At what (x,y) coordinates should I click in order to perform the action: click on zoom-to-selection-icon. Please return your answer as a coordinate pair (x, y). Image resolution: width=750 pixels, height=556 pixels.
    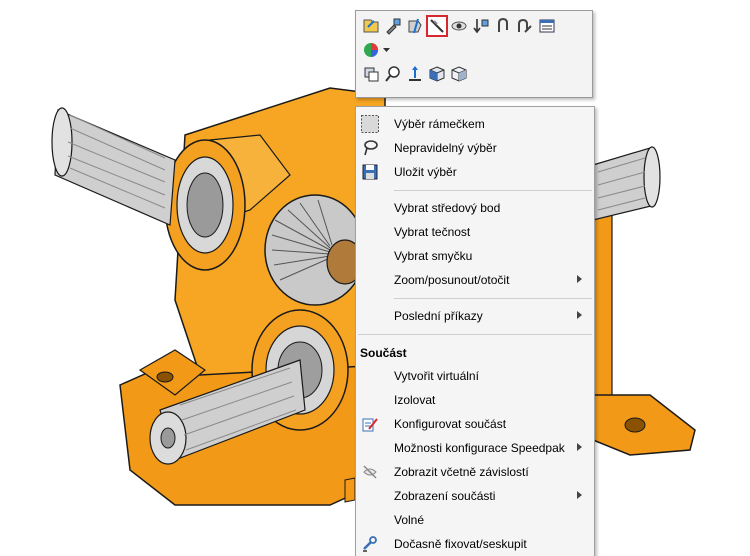
    Looking at the image, I should click on (393, 74).